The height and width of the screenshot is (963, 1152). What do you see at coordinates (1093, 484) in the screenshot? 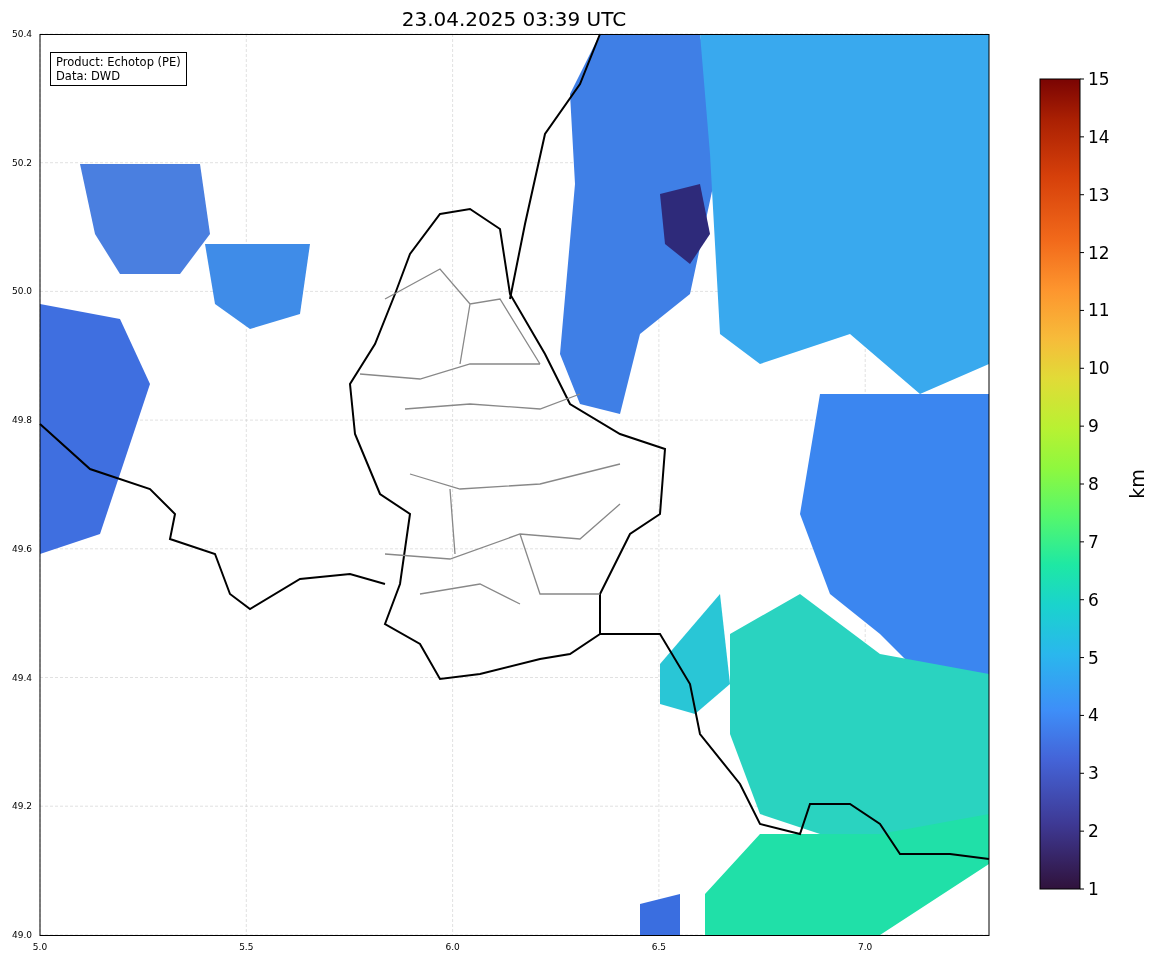
I see `colorbar-tick-label: 8` at bounding box center [1093, 484].